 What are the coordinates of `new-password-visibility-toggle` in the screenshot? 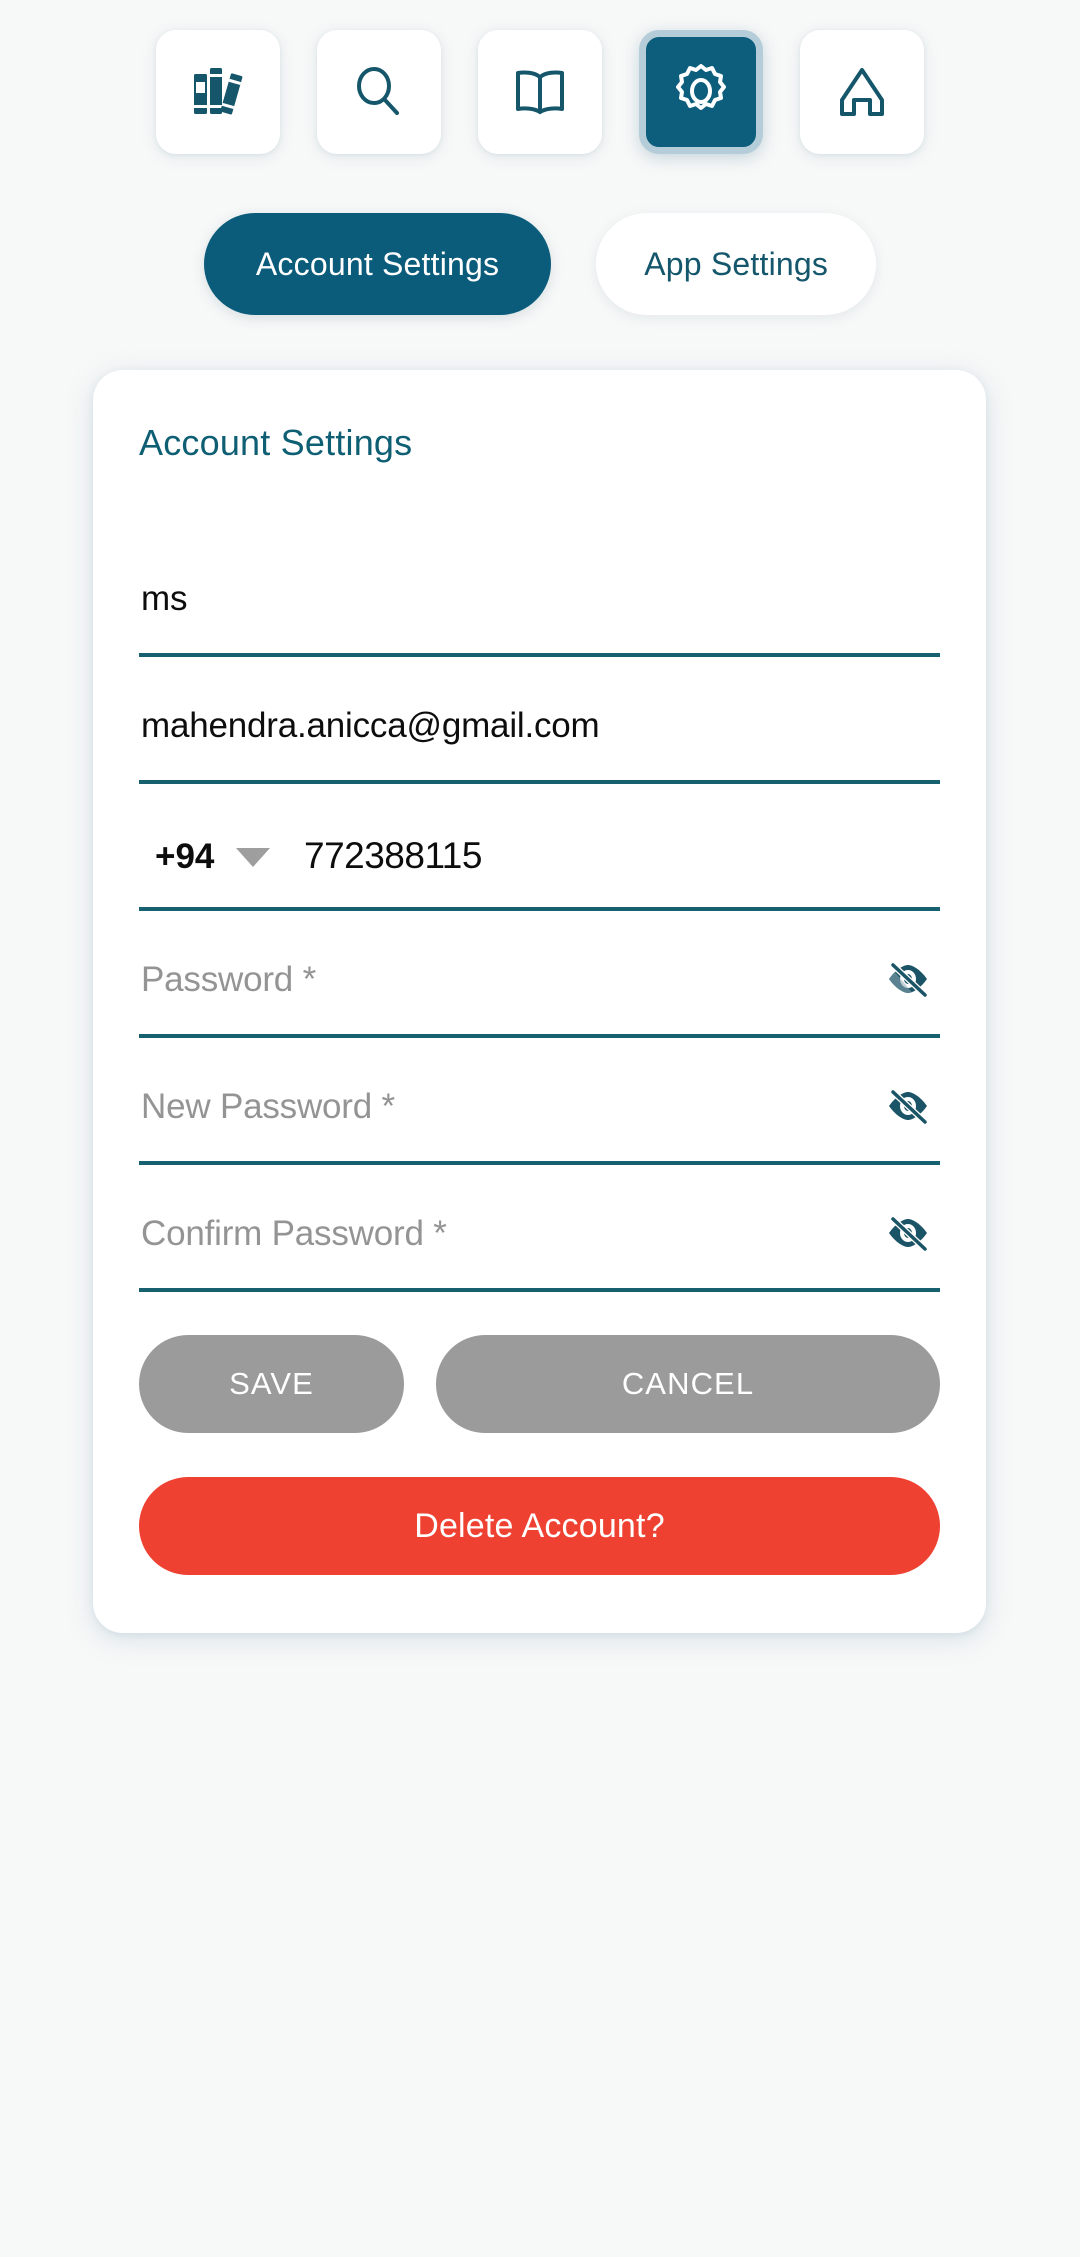 It's located at (908, 1108).